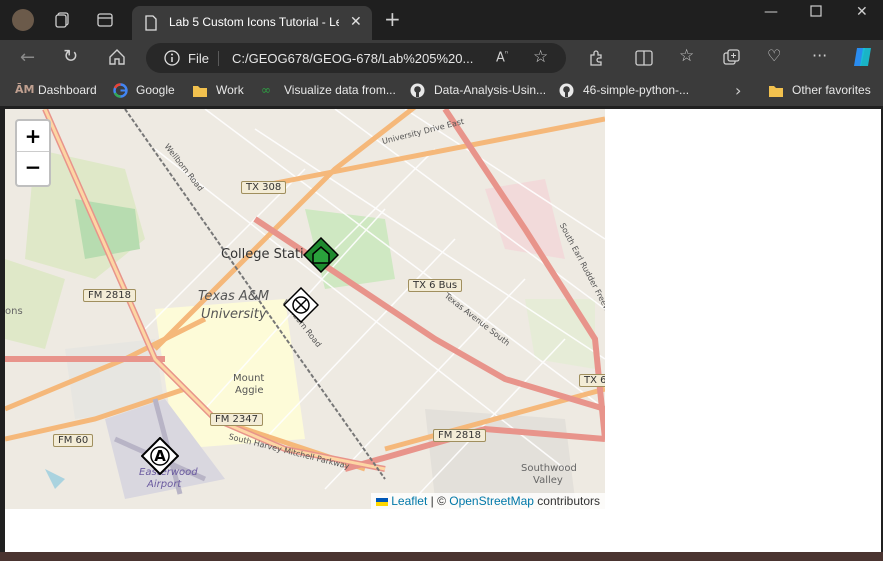 The height and width of the screenshot is (561, 883). I want to click on file-label: File, so click(198, 58).